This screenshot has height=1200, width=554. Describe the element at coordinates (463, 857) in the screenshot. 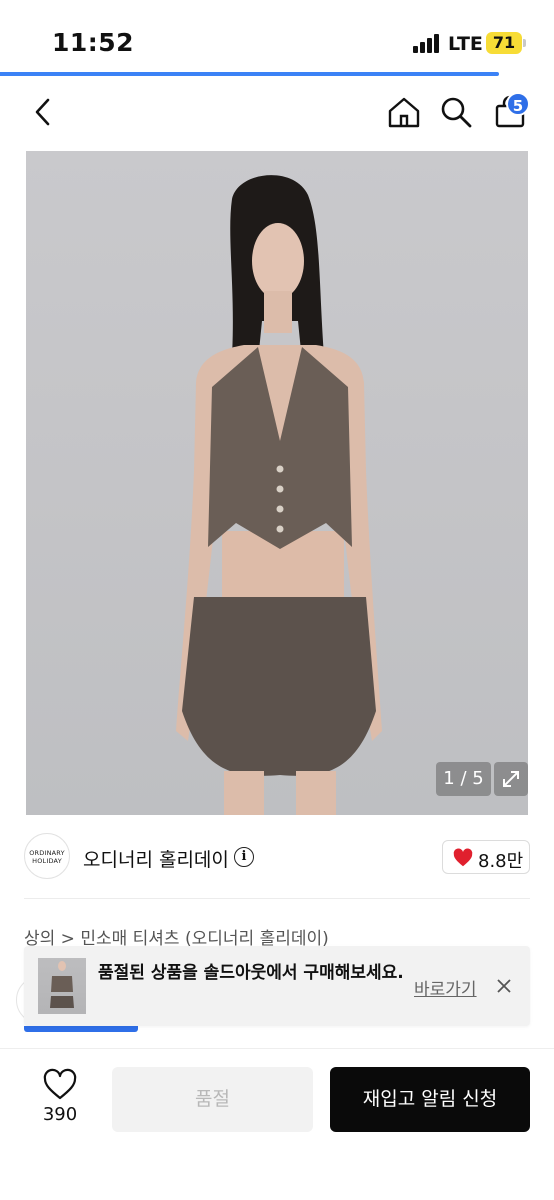

I see `heart-icon` at that location.